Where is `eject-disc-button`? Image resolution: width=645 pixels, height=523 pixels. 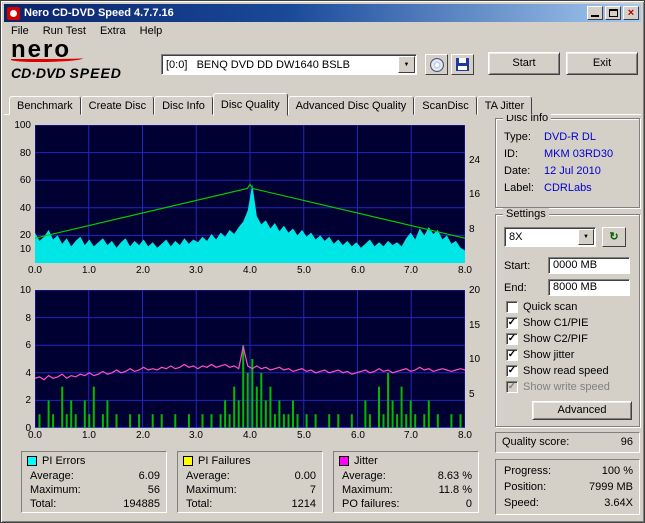 eject-disc-button is located at coordinates (436, 64).